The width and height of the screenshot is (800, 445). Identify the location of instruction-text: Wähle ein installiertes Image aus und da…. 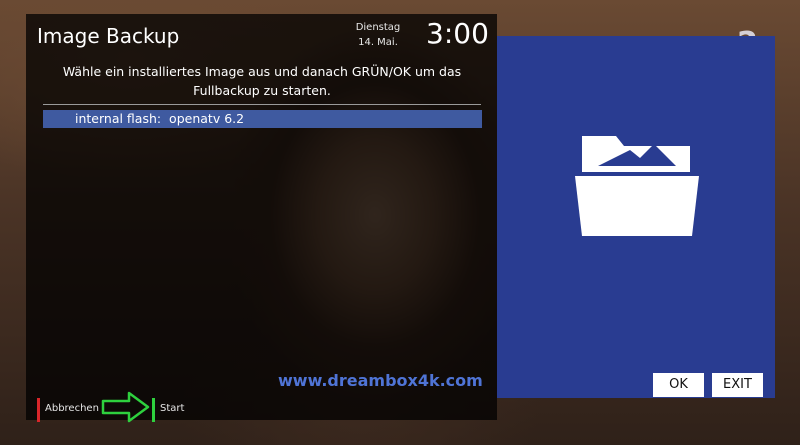
(262, 81).